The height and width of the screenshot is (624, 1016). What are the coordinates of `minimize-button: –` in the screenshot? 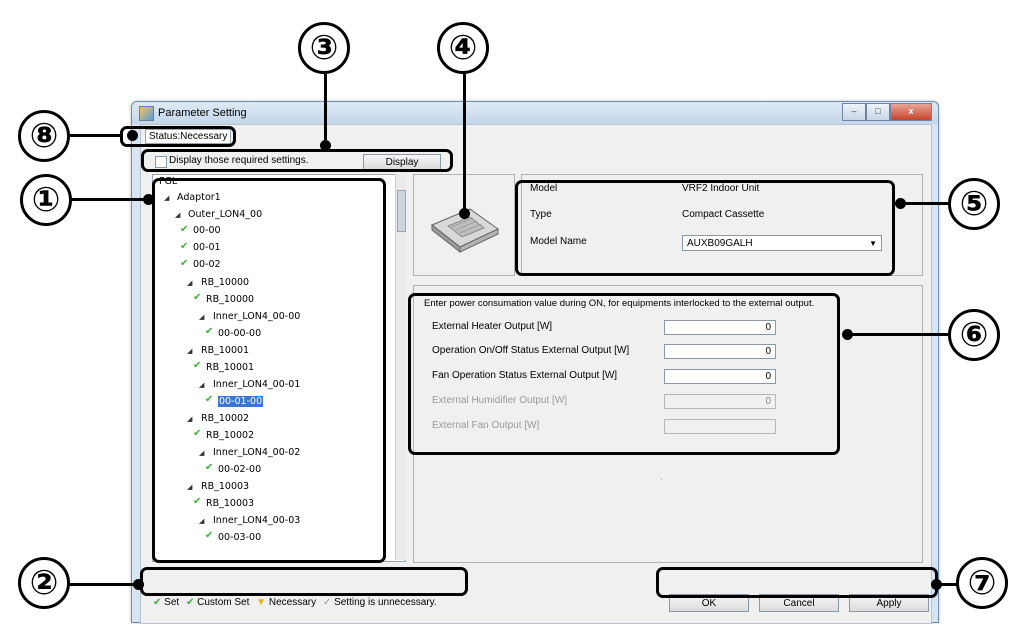 It's located at (854, 112).